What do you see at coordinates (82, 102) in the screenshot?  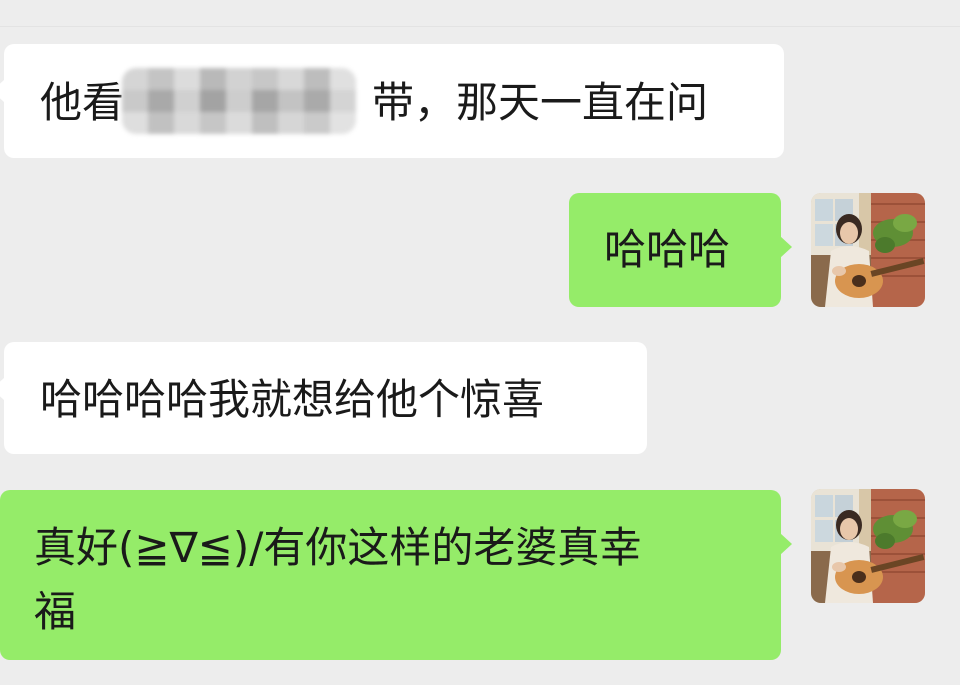 I see `message-text-part-1: 他看` at bounding box center [82, 102].